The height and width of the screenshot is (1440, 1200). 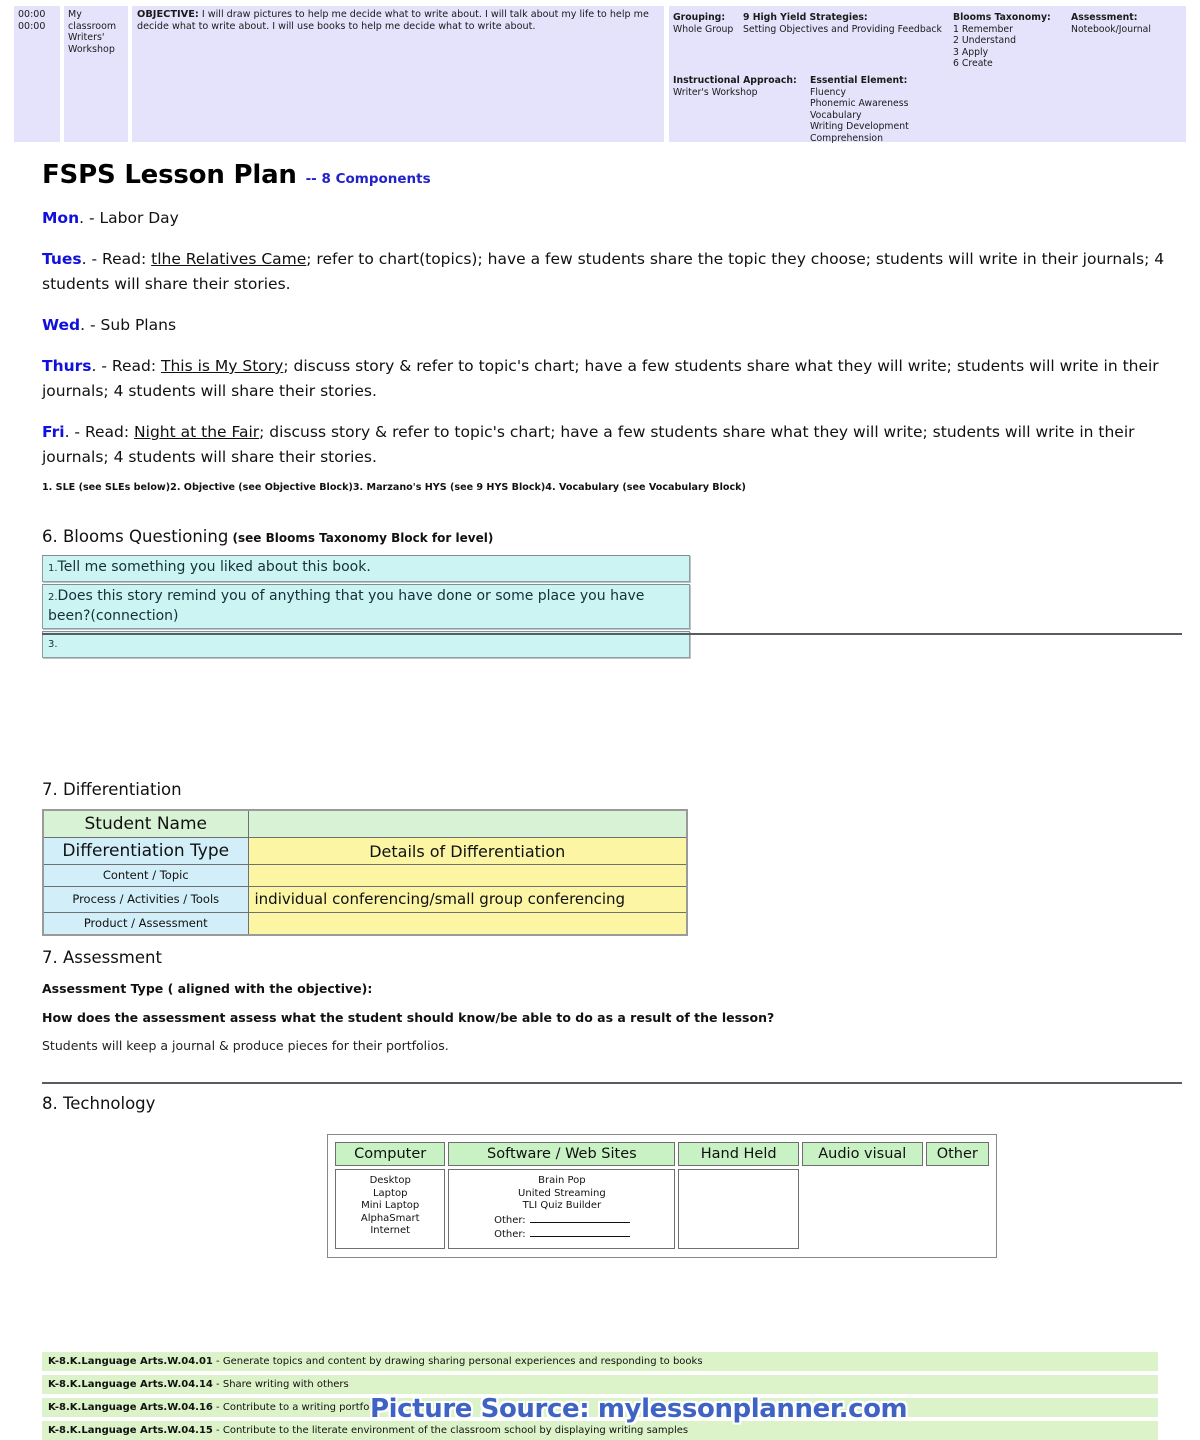 I want to click on student-name-label: Student Name, so click(x=145, y=823).